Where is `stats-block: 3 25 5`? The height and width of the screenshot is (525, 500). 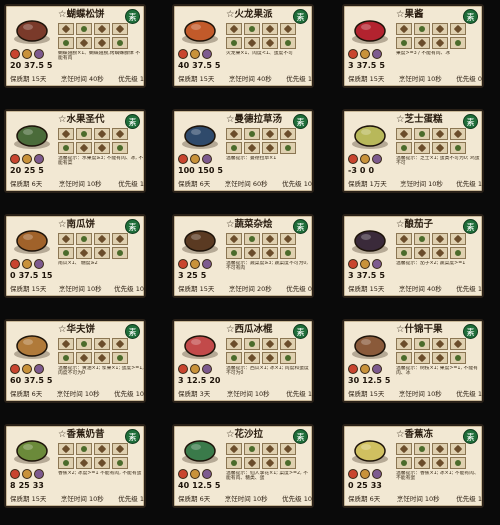 stats-block: 3 25 5 is located at coordinates (201, 270).